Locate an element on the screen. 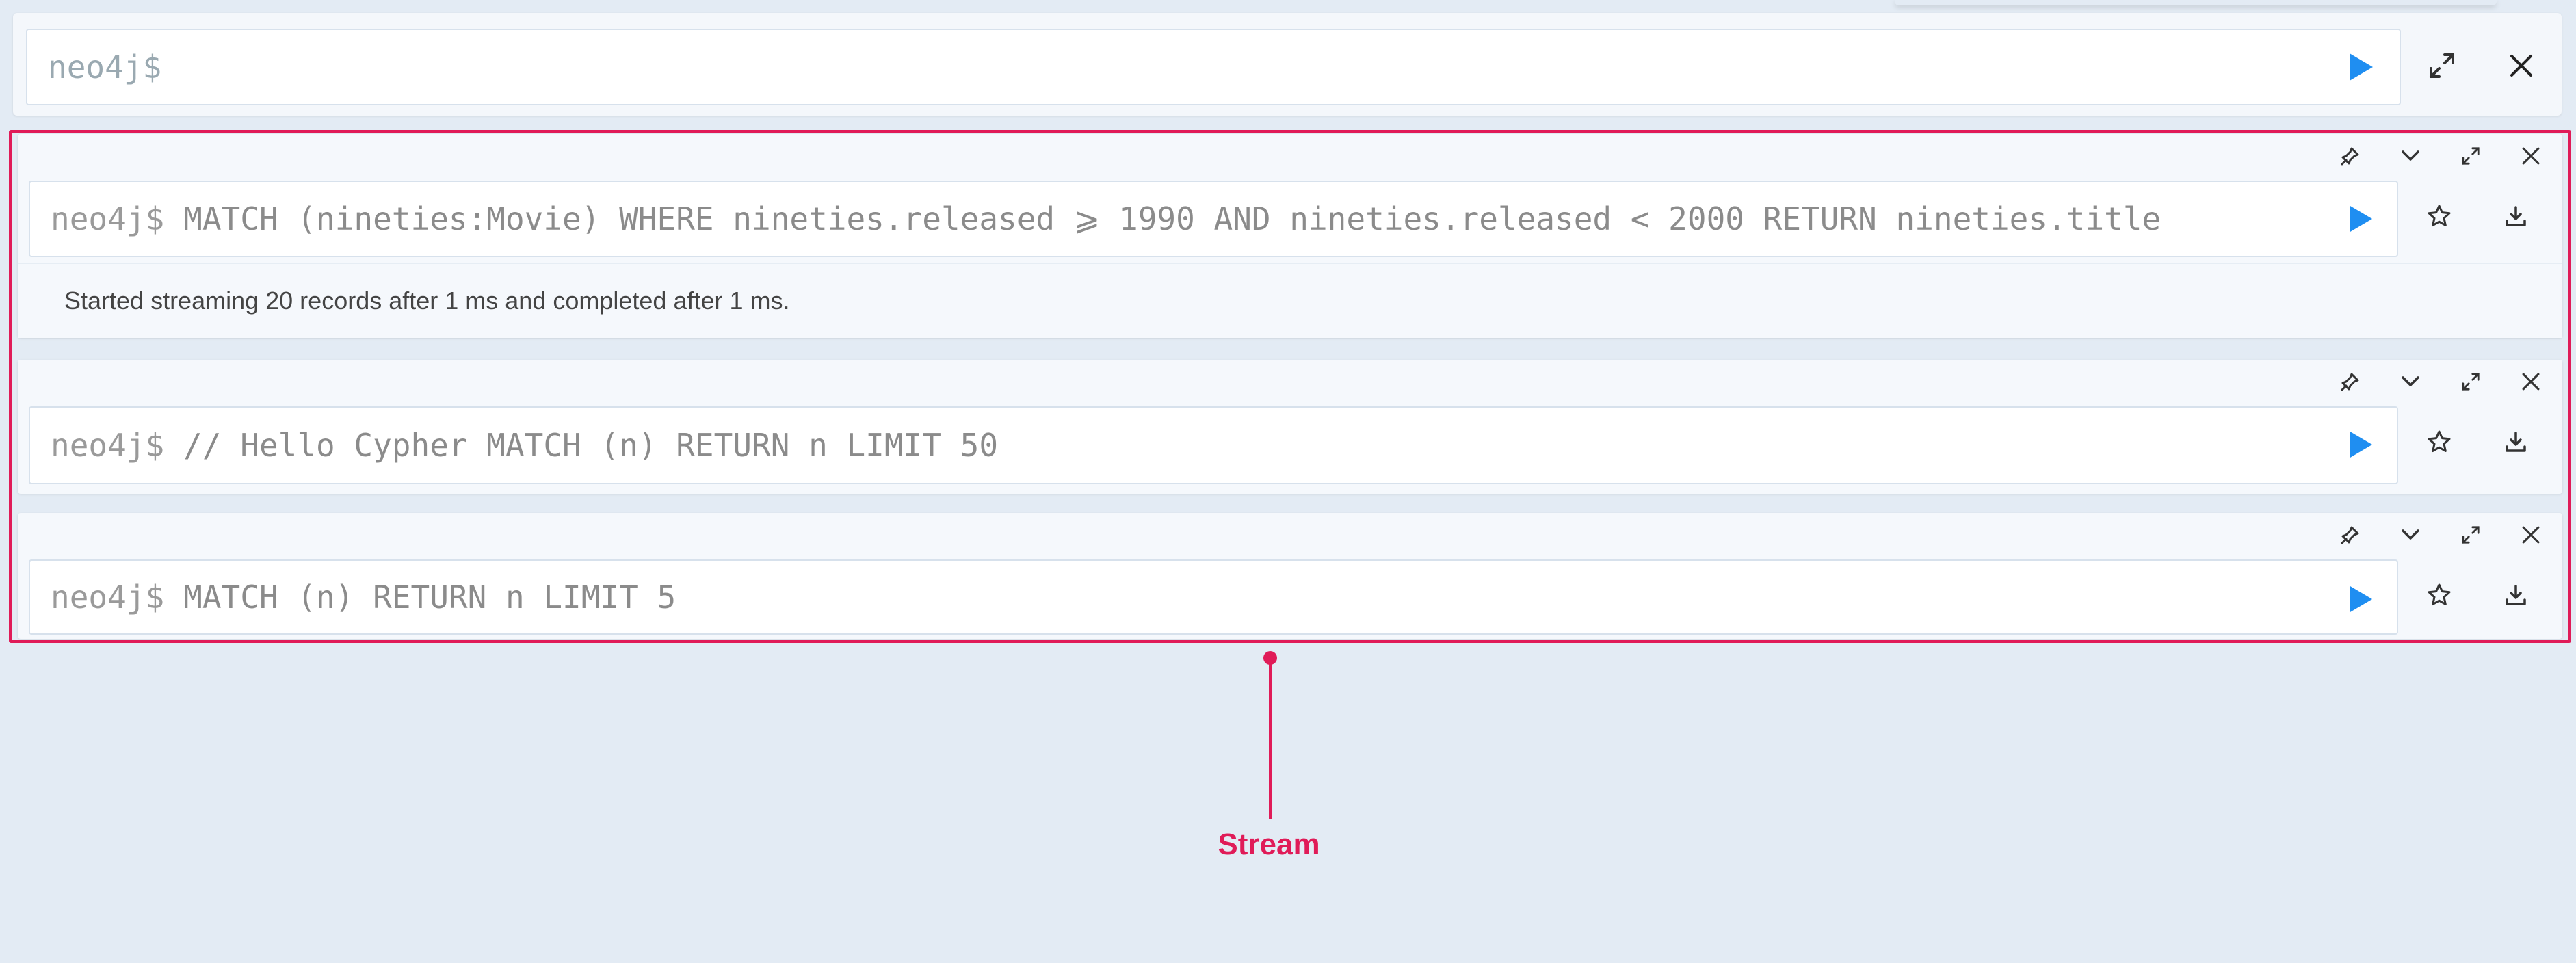 The height and width of the screenshot is (963, 2576). frame-2-fullscreen-button is located at coordinates (2470, 382).